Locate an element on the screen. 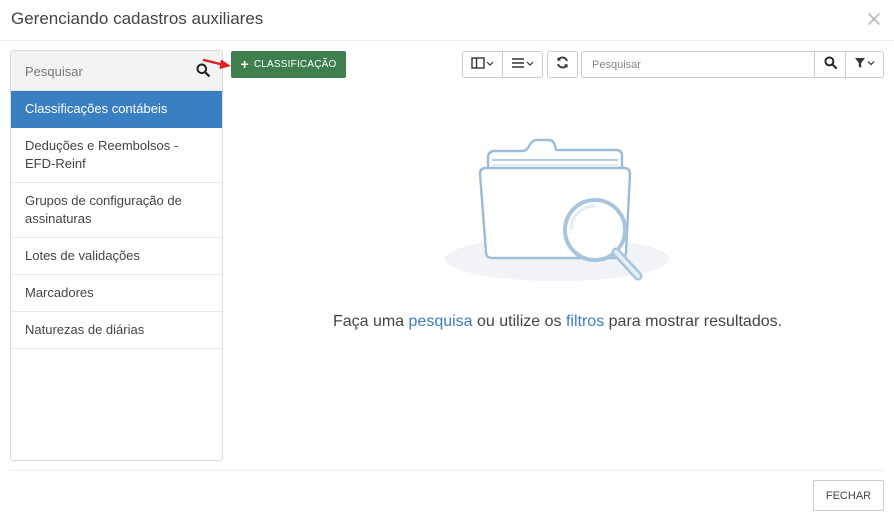 The height and width of the screenshot is (520, 894). filter-button is located at coordinates (865, 64).